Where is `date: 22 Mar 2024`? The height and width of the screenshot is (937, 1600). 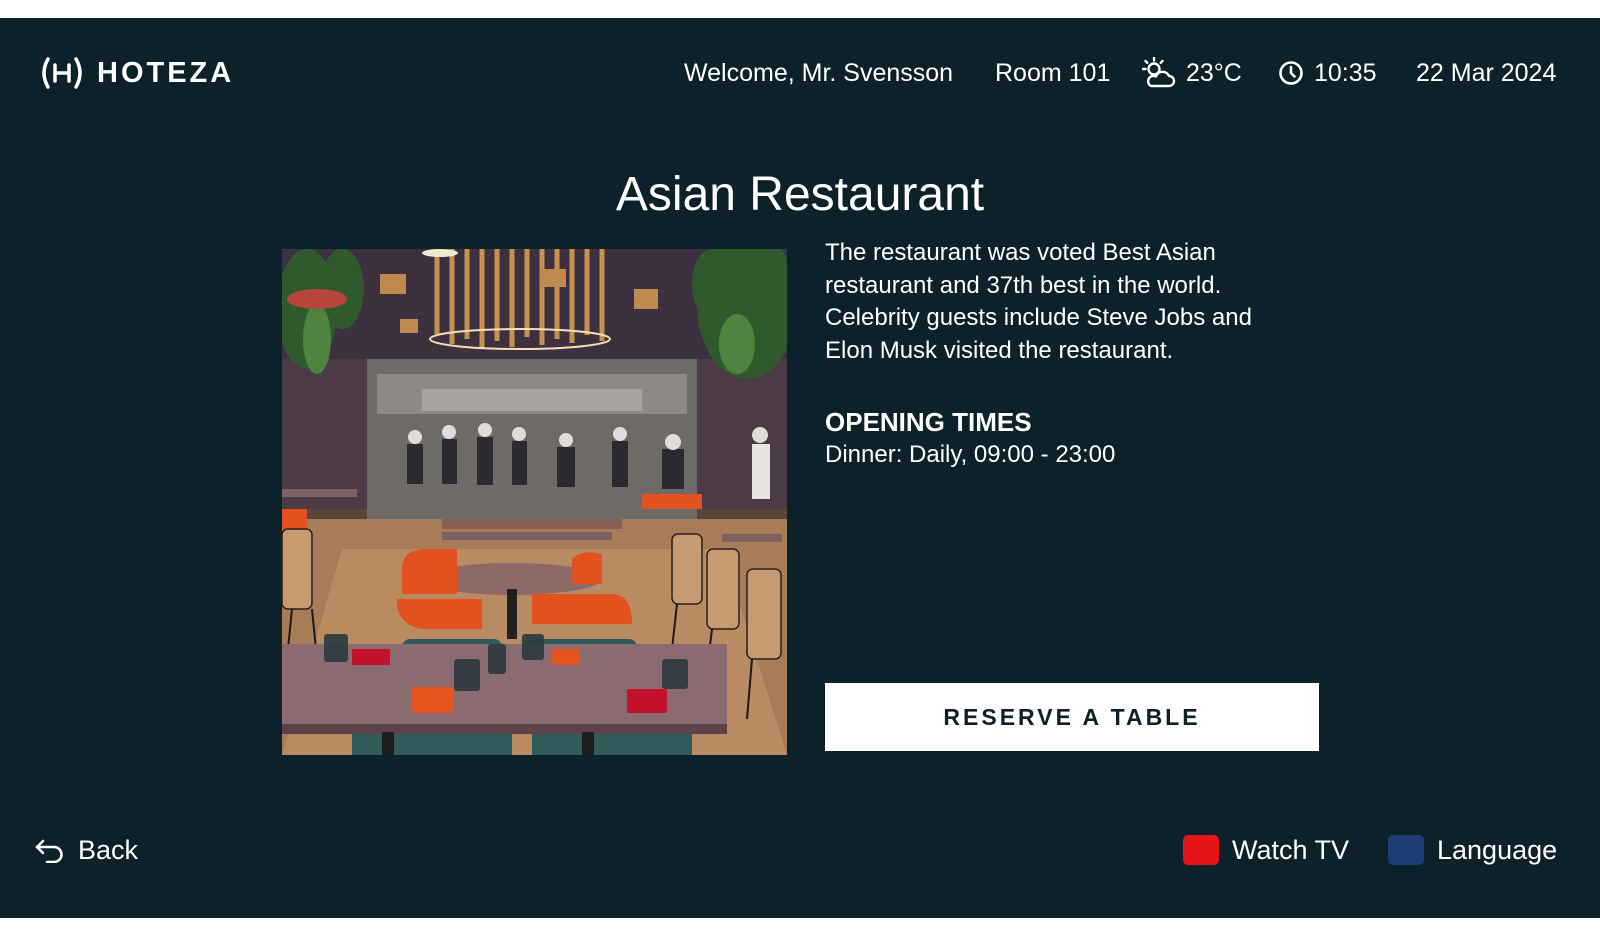
date: 22 Mar 2024 is located at coordinates (1486, 72).